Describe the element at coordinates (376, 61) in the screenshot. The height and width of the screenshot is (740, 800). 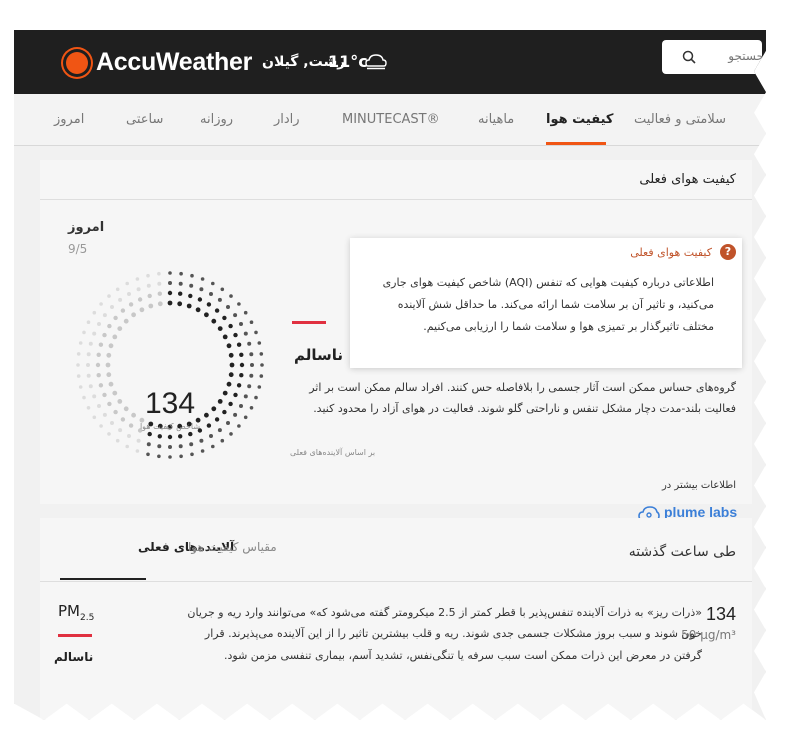
I see `cloud-icon` at that location.